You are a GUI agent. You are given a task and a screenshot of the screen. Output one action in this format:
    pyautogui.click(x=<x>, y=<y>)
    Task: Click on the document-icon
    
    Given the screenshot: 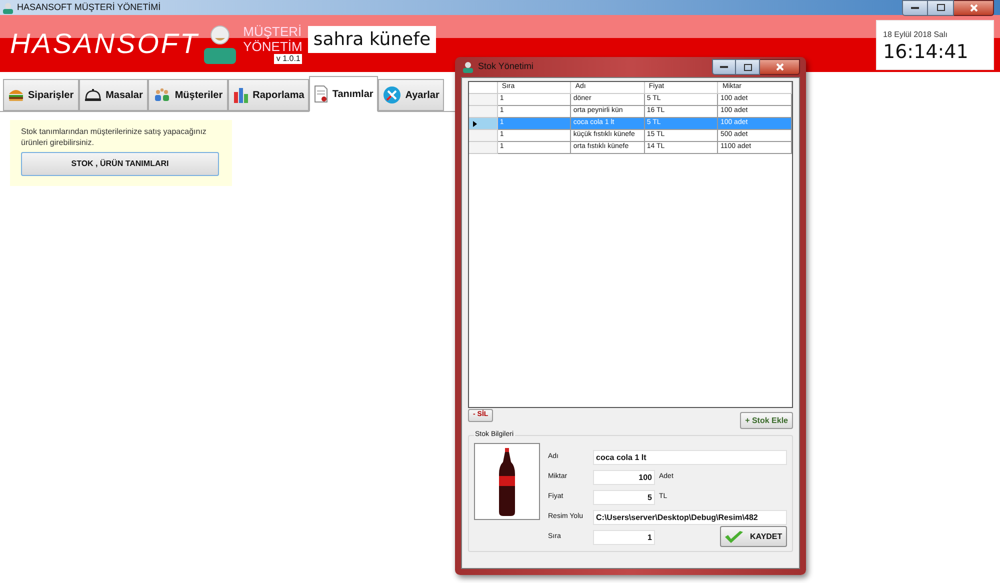 What is the action you would take?
    pyautogui.click(x=321, y=94)
    